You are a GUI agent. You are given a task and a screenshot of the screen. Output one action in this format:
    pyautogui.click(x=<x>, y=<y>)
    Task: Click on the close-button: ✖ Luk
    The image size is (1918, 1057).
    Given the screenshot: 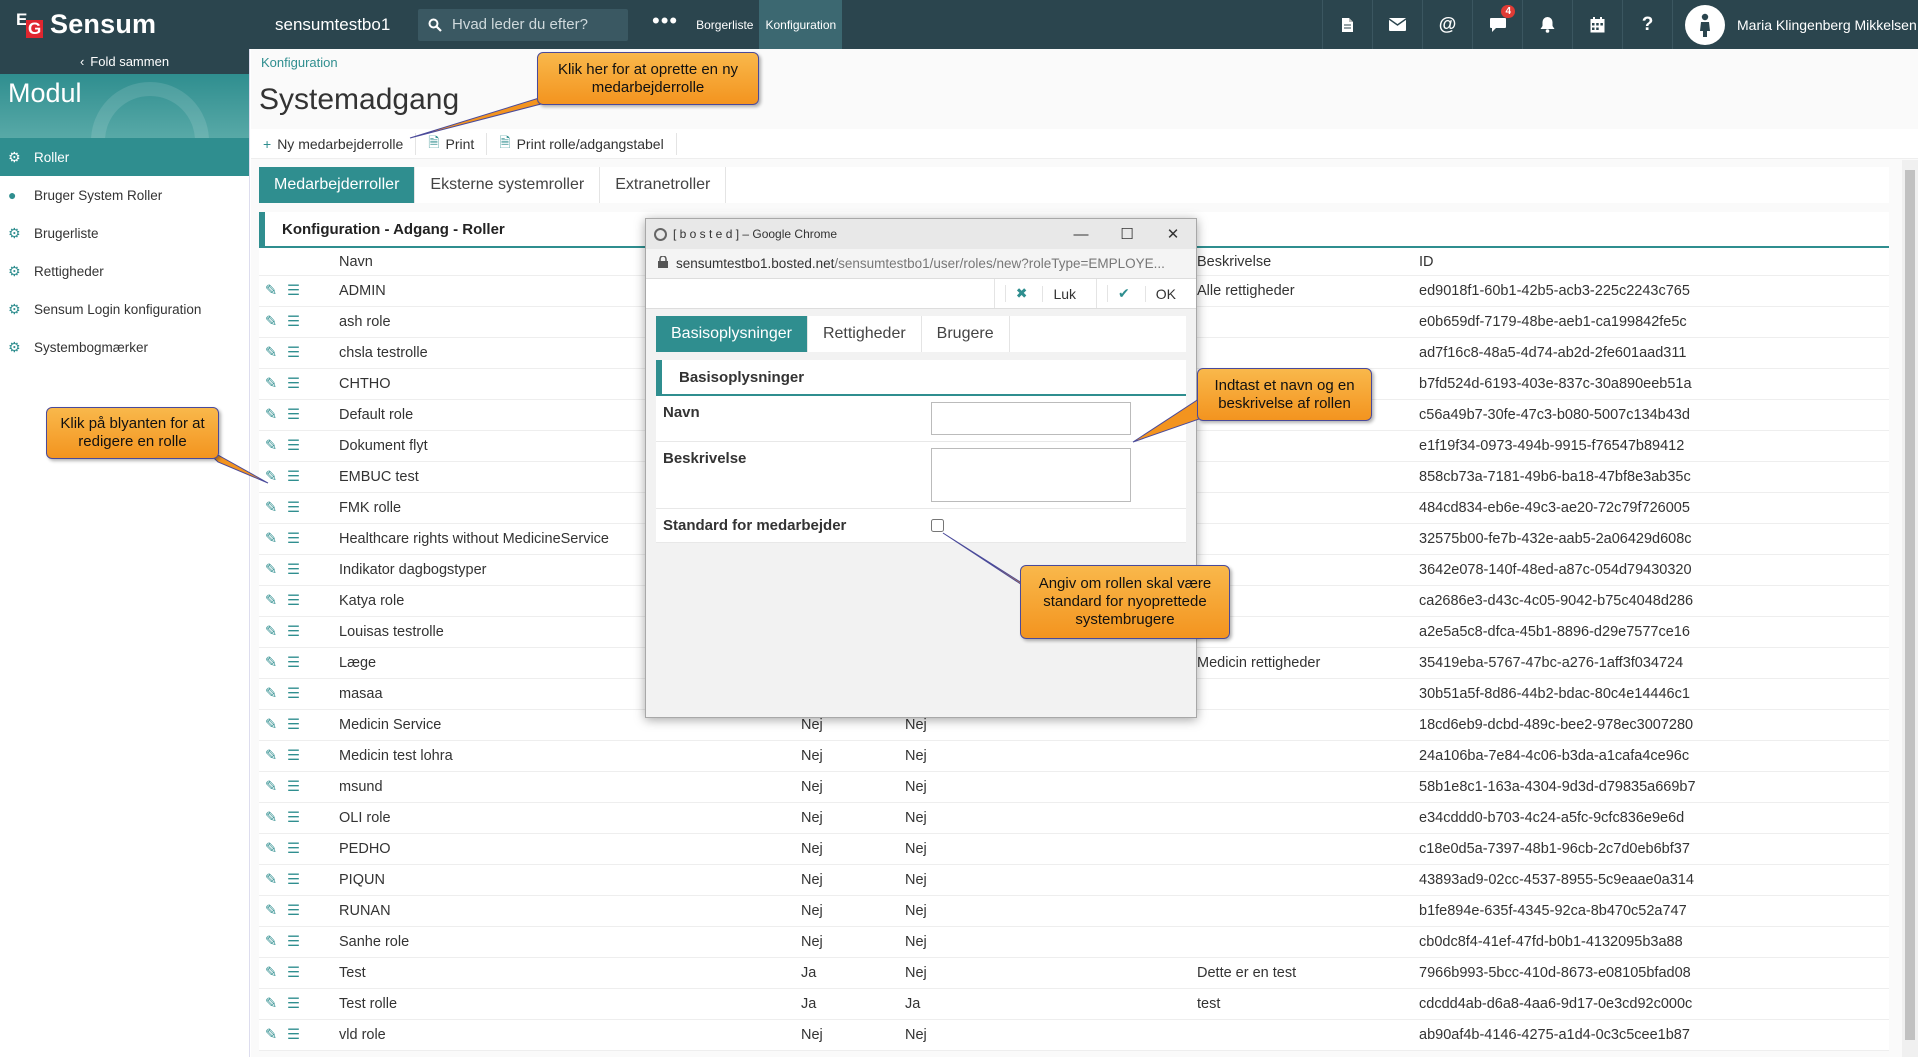 What is the action you would take?
    pyautogui.click(x=1044, y=293)
    